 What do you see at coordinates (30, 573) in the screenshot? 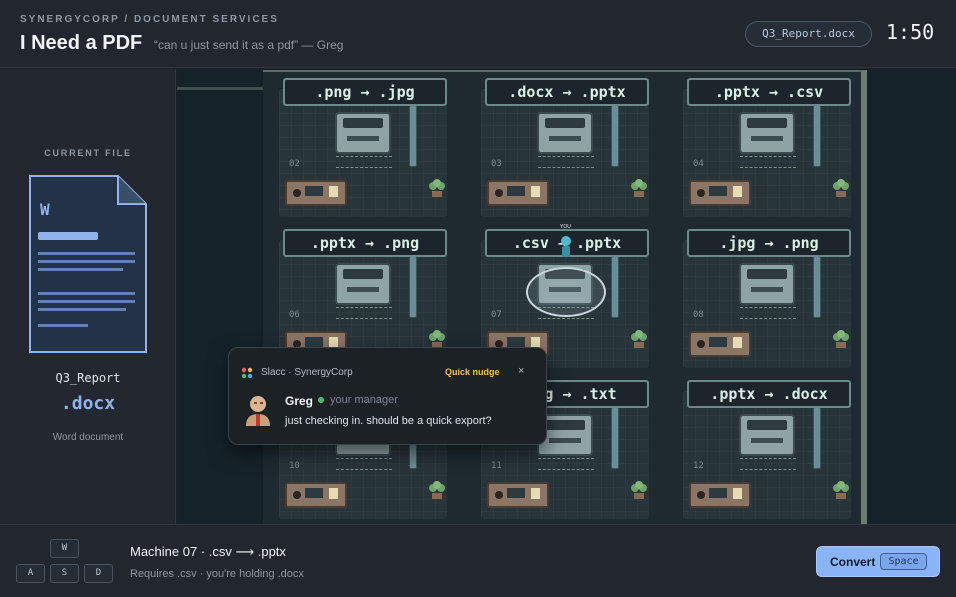
I see `key-a: A` at bounding box center [30, 573].